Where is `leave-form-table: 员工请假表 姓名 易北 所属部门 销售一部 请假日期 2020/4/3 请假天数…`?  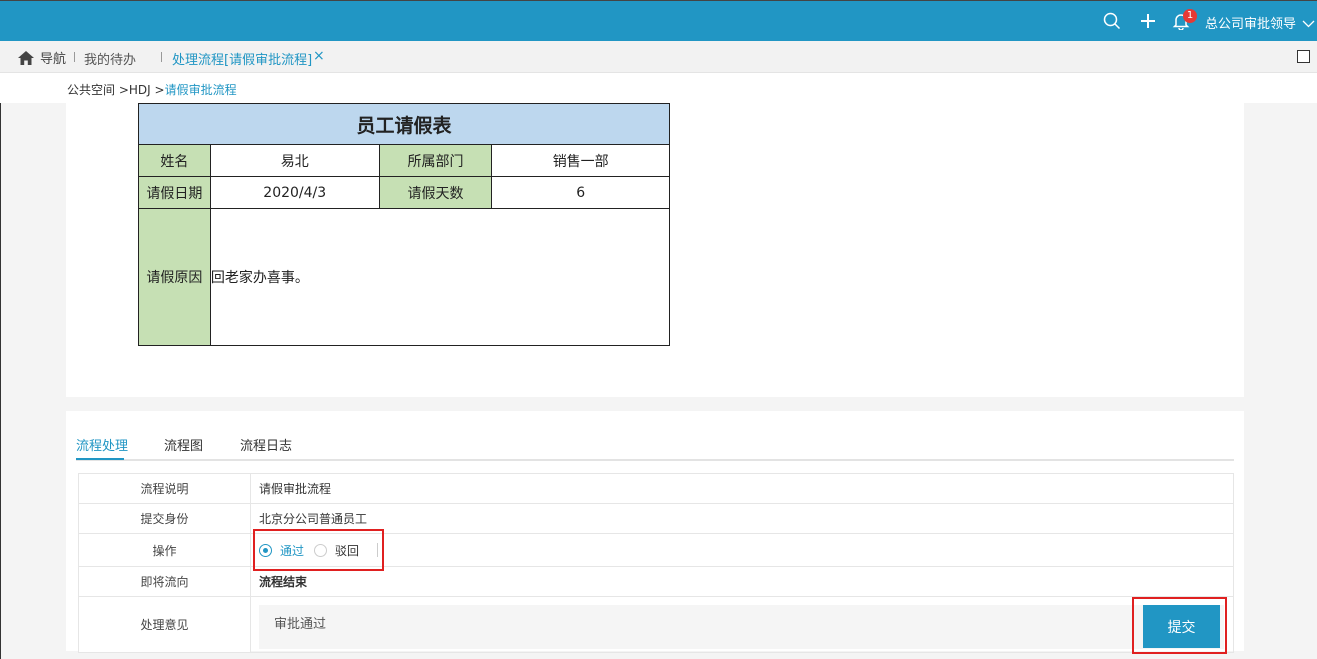
leave-form-table: 员工请假表 姓名 易北 所属部门 销售一部 请假日期 2020/4/3 请假天数… is located at coordinates (404, 224).